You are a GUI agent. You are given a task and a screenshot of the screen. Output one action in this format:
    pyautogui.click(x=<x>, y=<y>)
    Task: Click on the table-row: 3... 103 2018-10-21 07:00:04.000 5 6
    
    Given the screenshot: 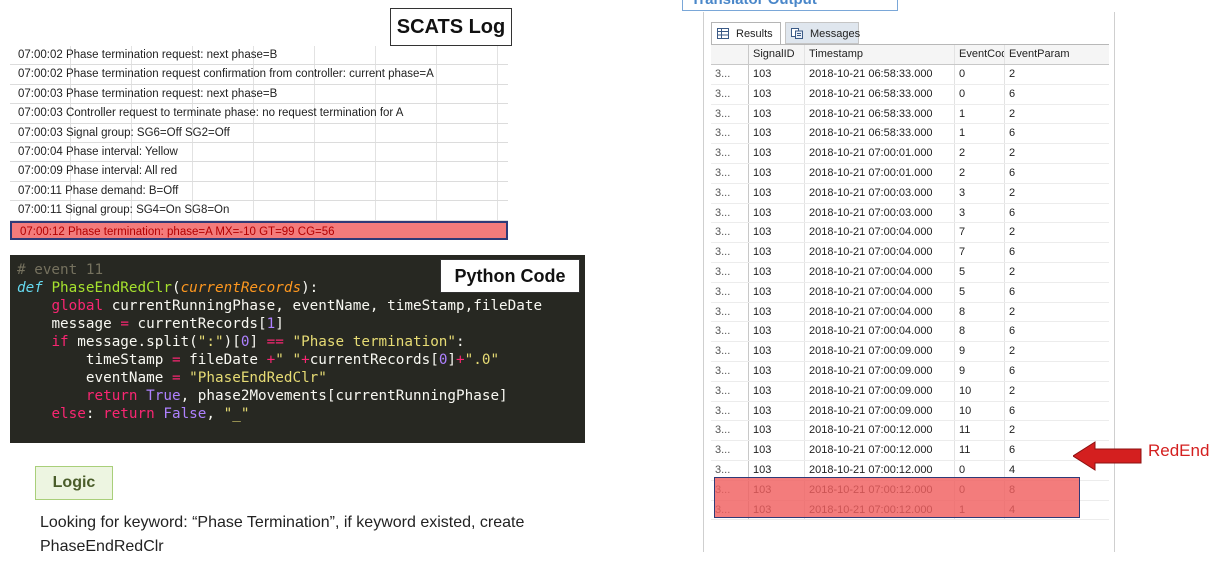 What is the action you would take?
    pyautogui.click(x=910, y=292)
    